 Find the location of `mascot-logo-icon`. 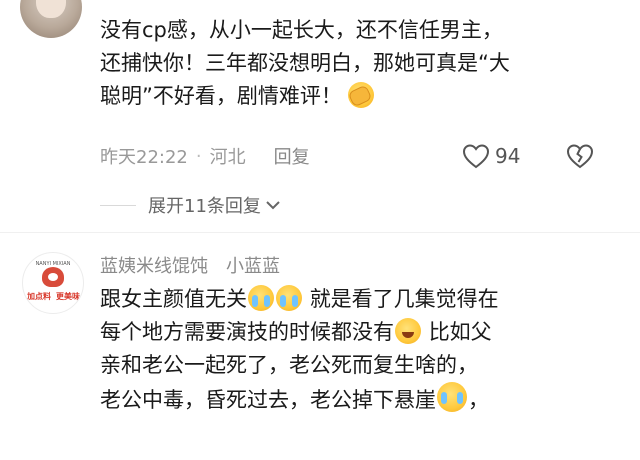

mascot-logo-icon is located at coordinates (53, 277).